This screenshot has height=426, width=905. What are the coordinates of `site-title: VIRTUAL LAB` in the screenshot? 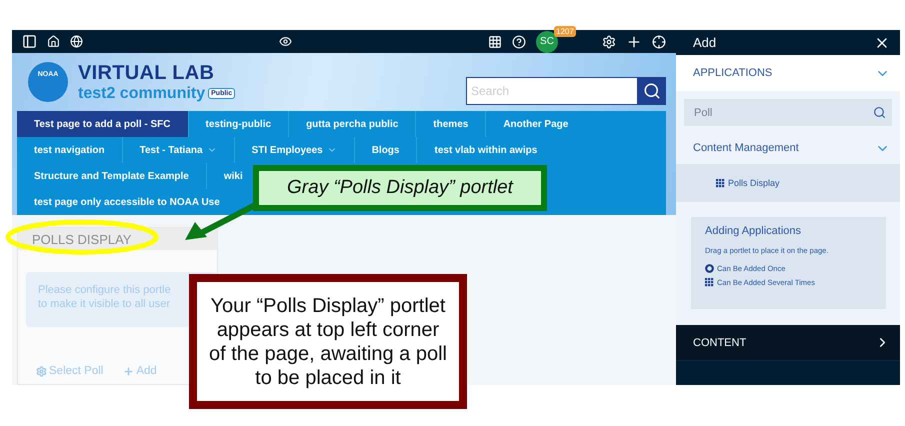 It's located at (147, 73).